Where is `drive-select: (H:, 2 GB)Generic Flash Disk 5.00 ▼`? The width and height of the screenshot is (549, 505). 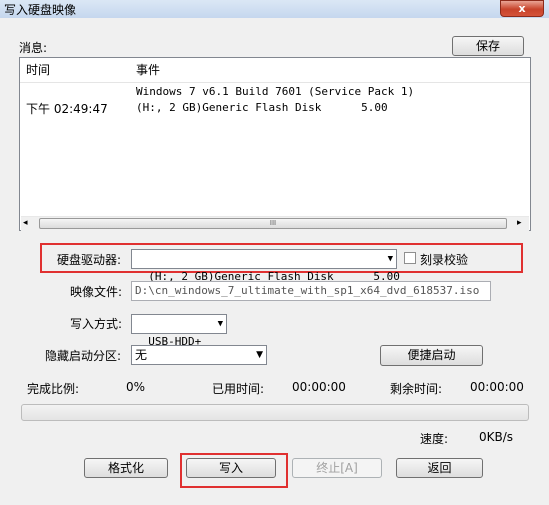
drive-select: (H:, 2 GB)Generic Flash Disk 5.00 ▼ is located at coordinates (265, 266).